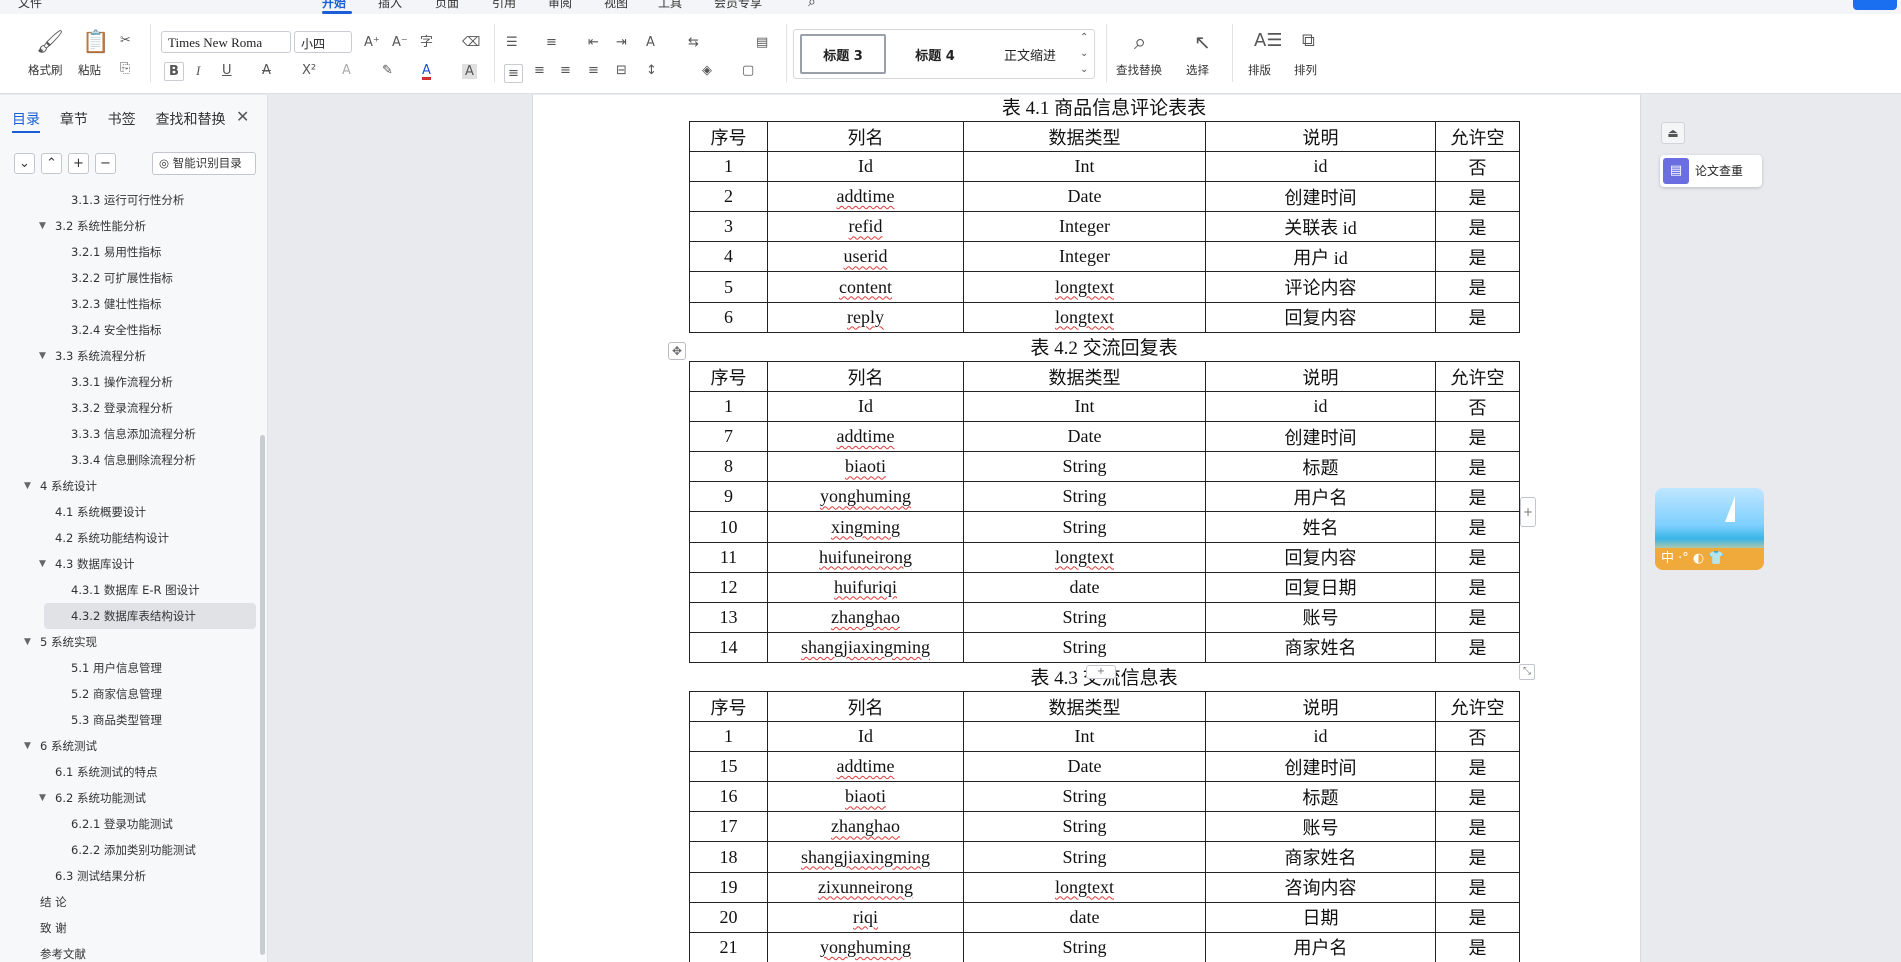 This screenshot has width=1901, height=962. What do you see at coordinates (1259, 70) in the screenshot?
I see `layout-button: 排版` at bounding box center [1259, 70].